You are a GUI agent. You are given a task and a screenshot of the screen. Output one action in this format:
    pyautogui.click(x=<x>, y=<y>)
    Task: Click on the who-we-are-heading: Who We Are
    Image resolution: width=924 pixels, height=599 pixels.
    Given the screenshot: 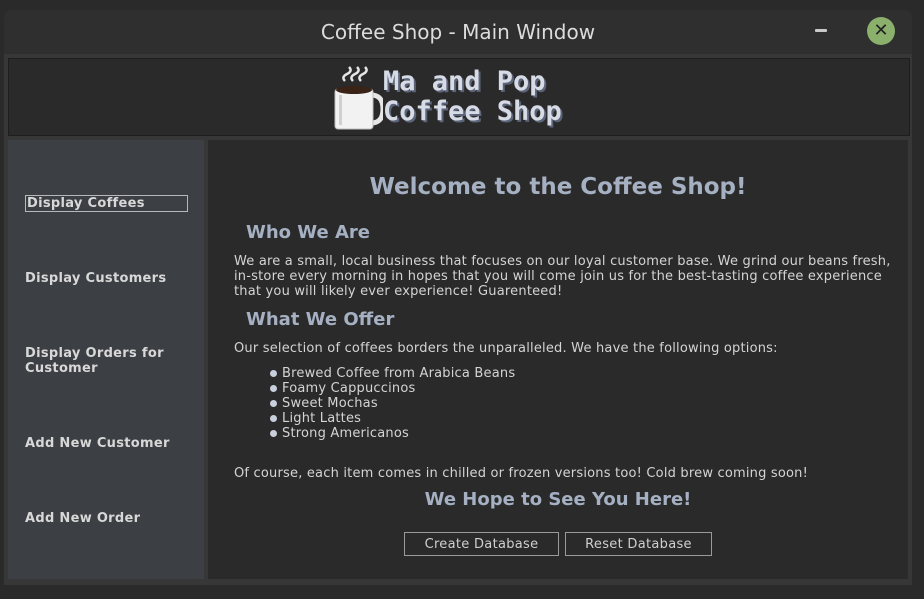 What is the action you would take?
    pyautogui.click(x=308, y=232)
    